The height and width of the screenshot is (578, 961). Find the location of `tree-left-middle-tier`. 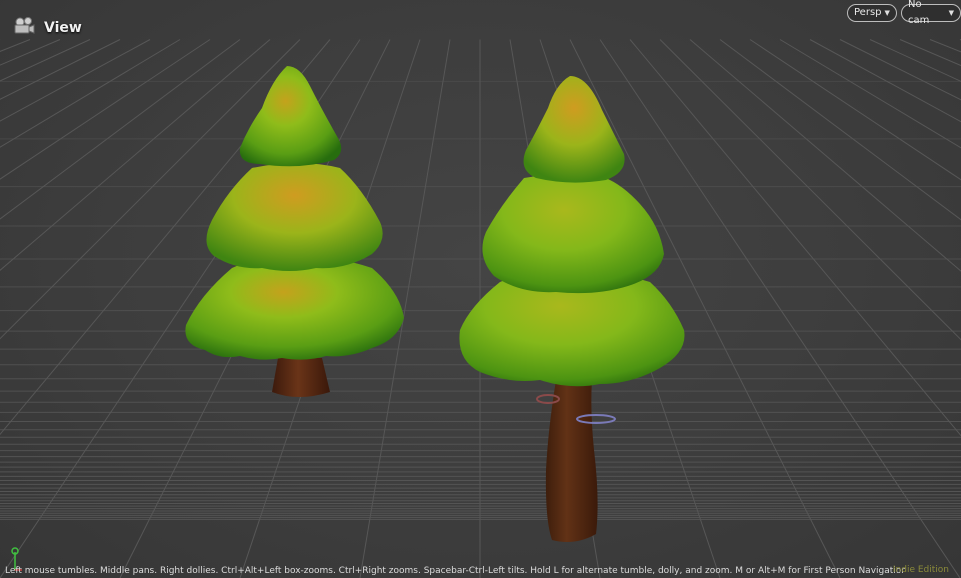

tree-left-middle-tier is located at coordinates (294, 217).